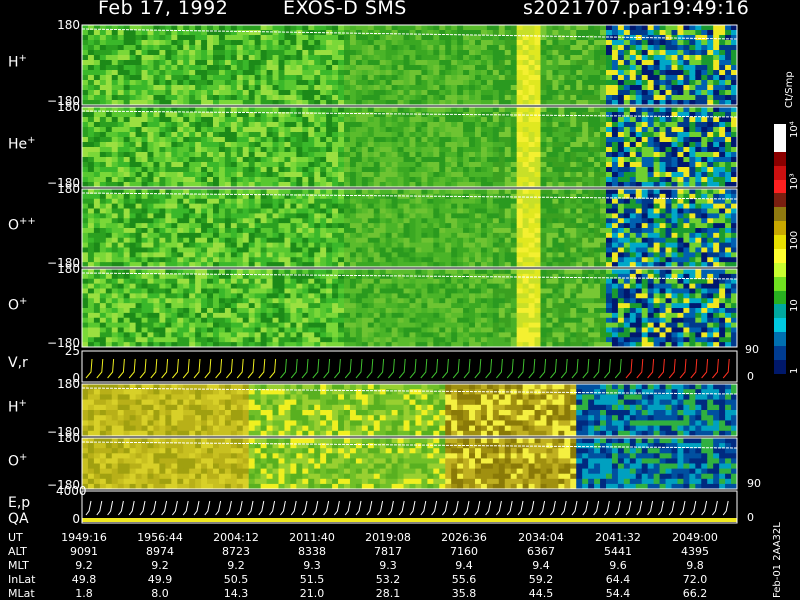 Image resolution: width=800 pixels, height=600 pixels. What do you see at coordinates (84, 579) in the screenshot?
I see `footer-cell: 49.8` at bounding box center [84, 579].